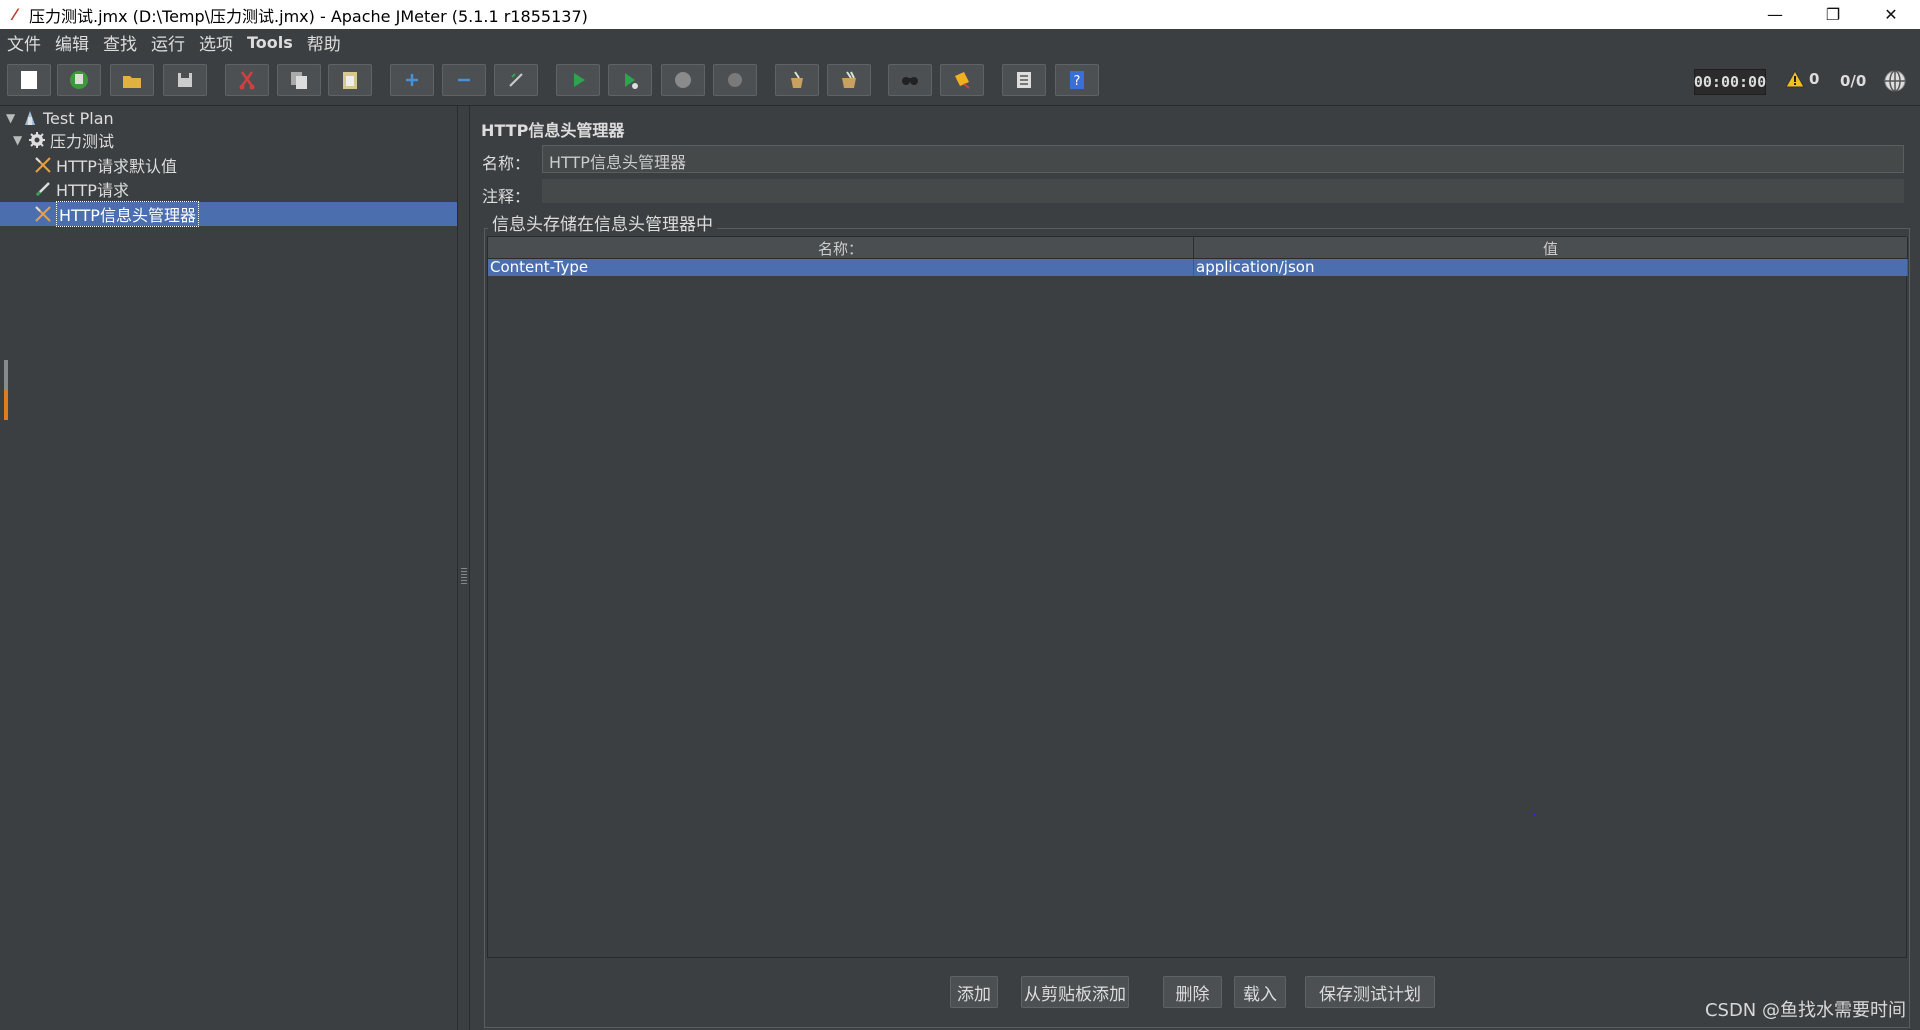 This screenshot has width=1920, height=1030. I want to click on reset-search-button, so click(962, 80).